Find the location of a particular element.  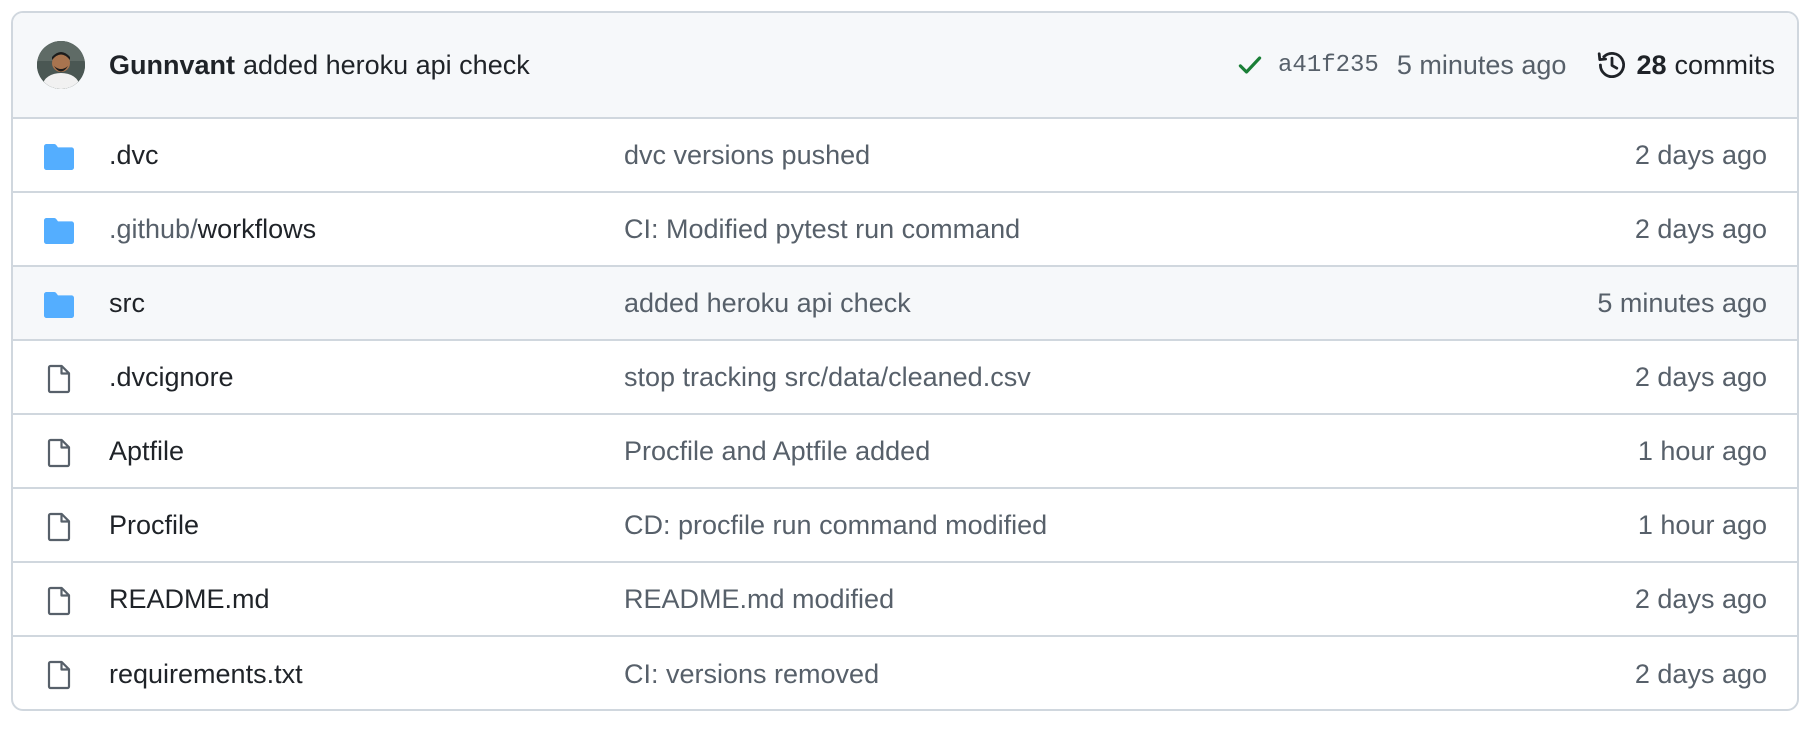

file-row: src added heroku api check 5 minutes ago is located at coordinates (905, 304).